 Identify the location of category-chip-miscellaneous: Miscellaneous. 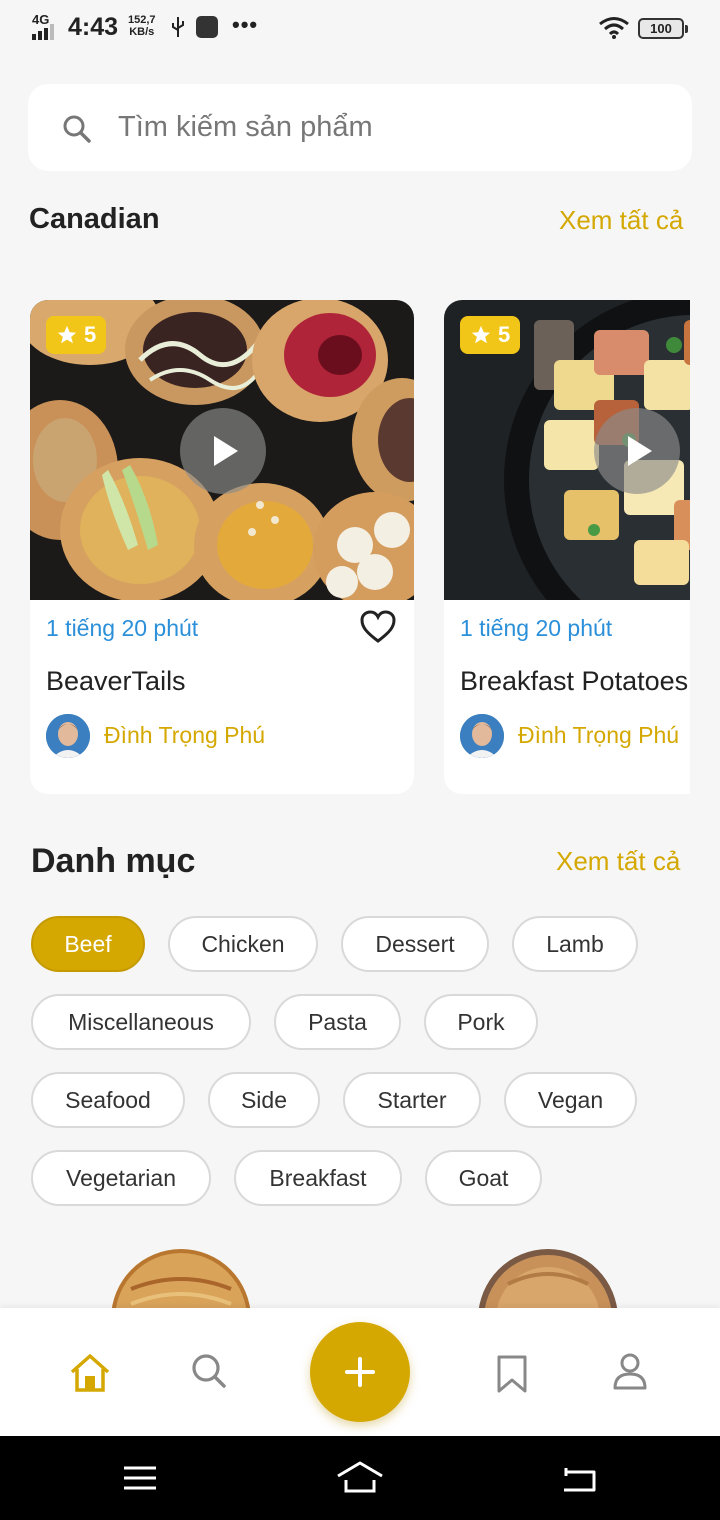
(141, 1022).